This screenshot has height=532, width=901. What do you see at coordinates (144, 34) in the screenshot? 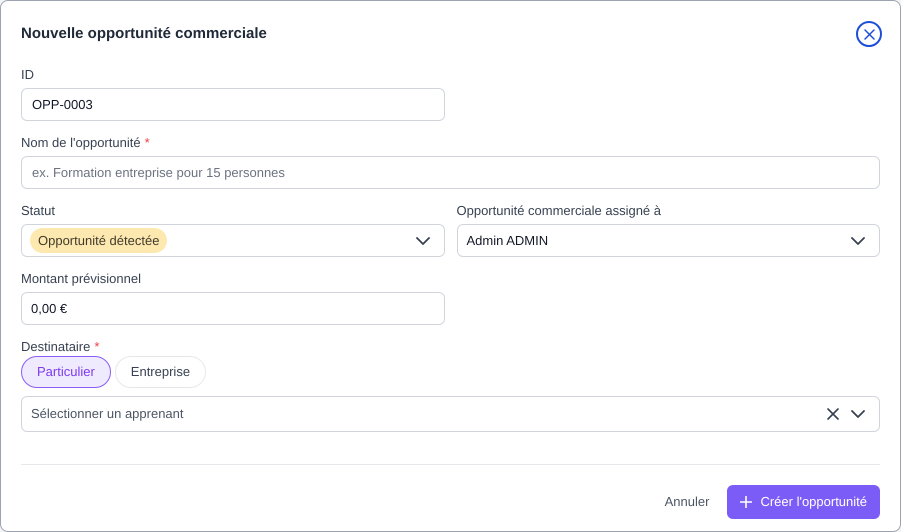
I see `dialog-title: Nouvelle opportunité commerciale` at bounding box center [144, 34].